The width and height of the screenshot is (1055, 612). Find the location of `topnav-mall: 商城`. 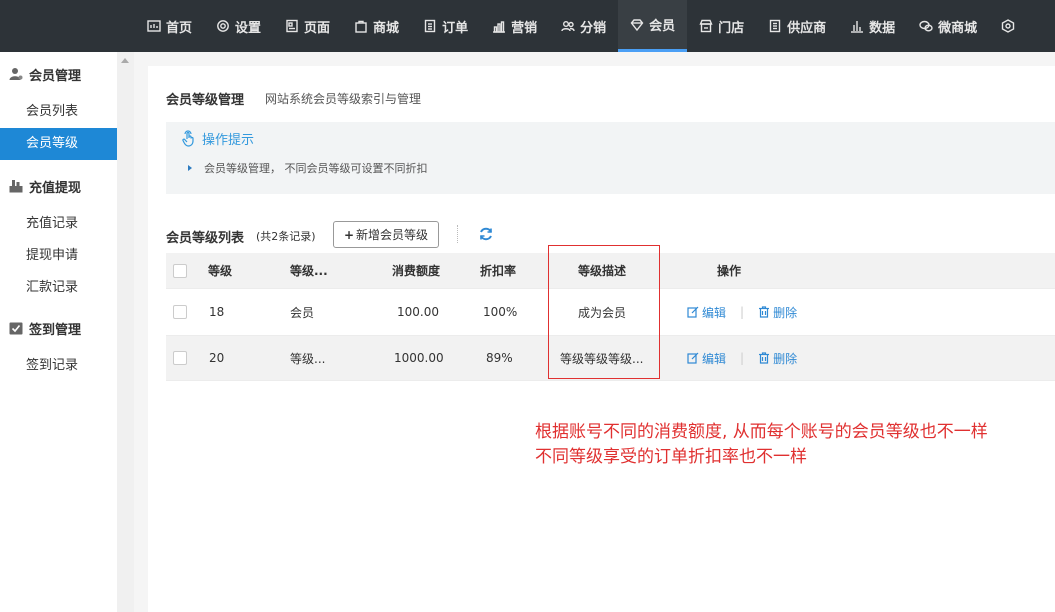

topnav-mall: 商城 is located at coordinates (376, 26).